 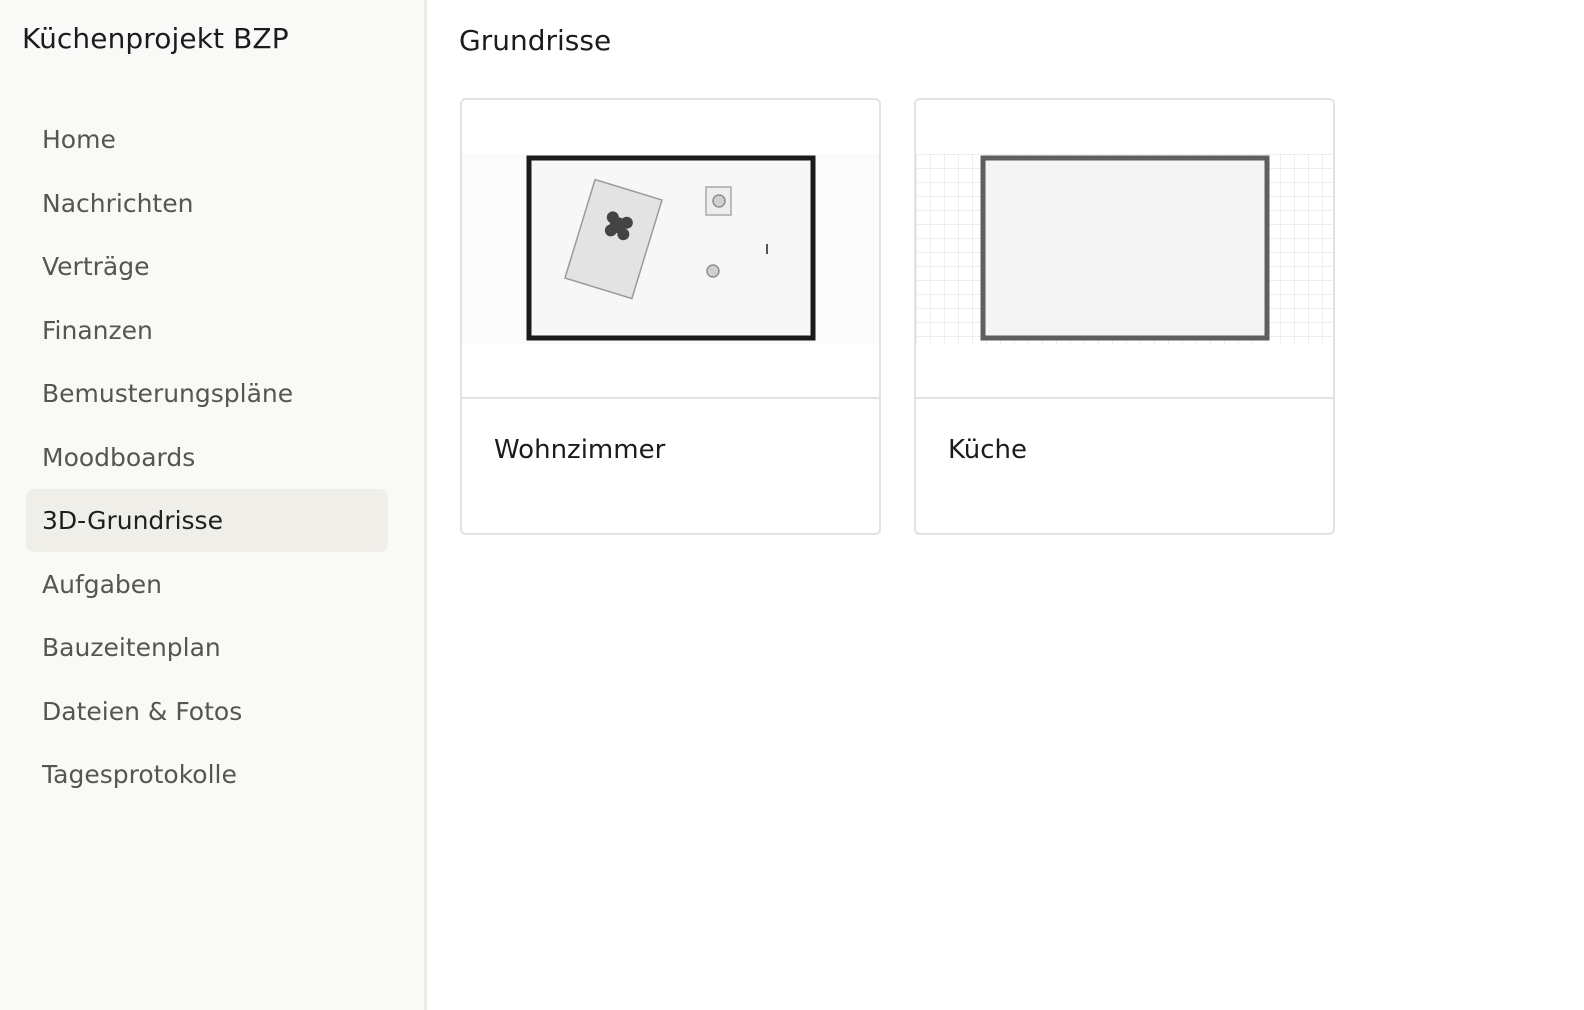 I want to click on sidebar-item-vertraege: Verträge, so click(x=207, y=266).